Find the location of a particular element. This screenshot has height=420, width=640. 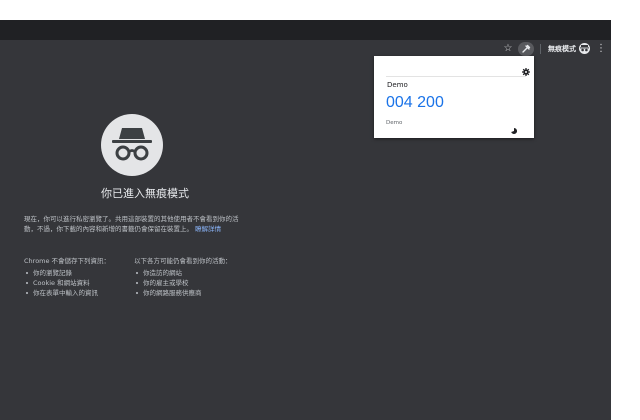

more-menu-icon: ⋮ is located at coordinates (601, 49).